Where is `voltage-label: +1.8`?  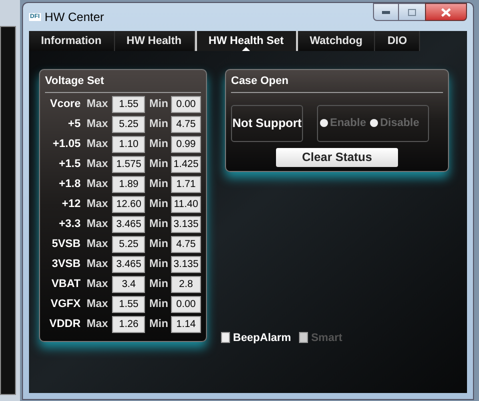
voltage-label: +1.8 is located at coordinates (69, 184).